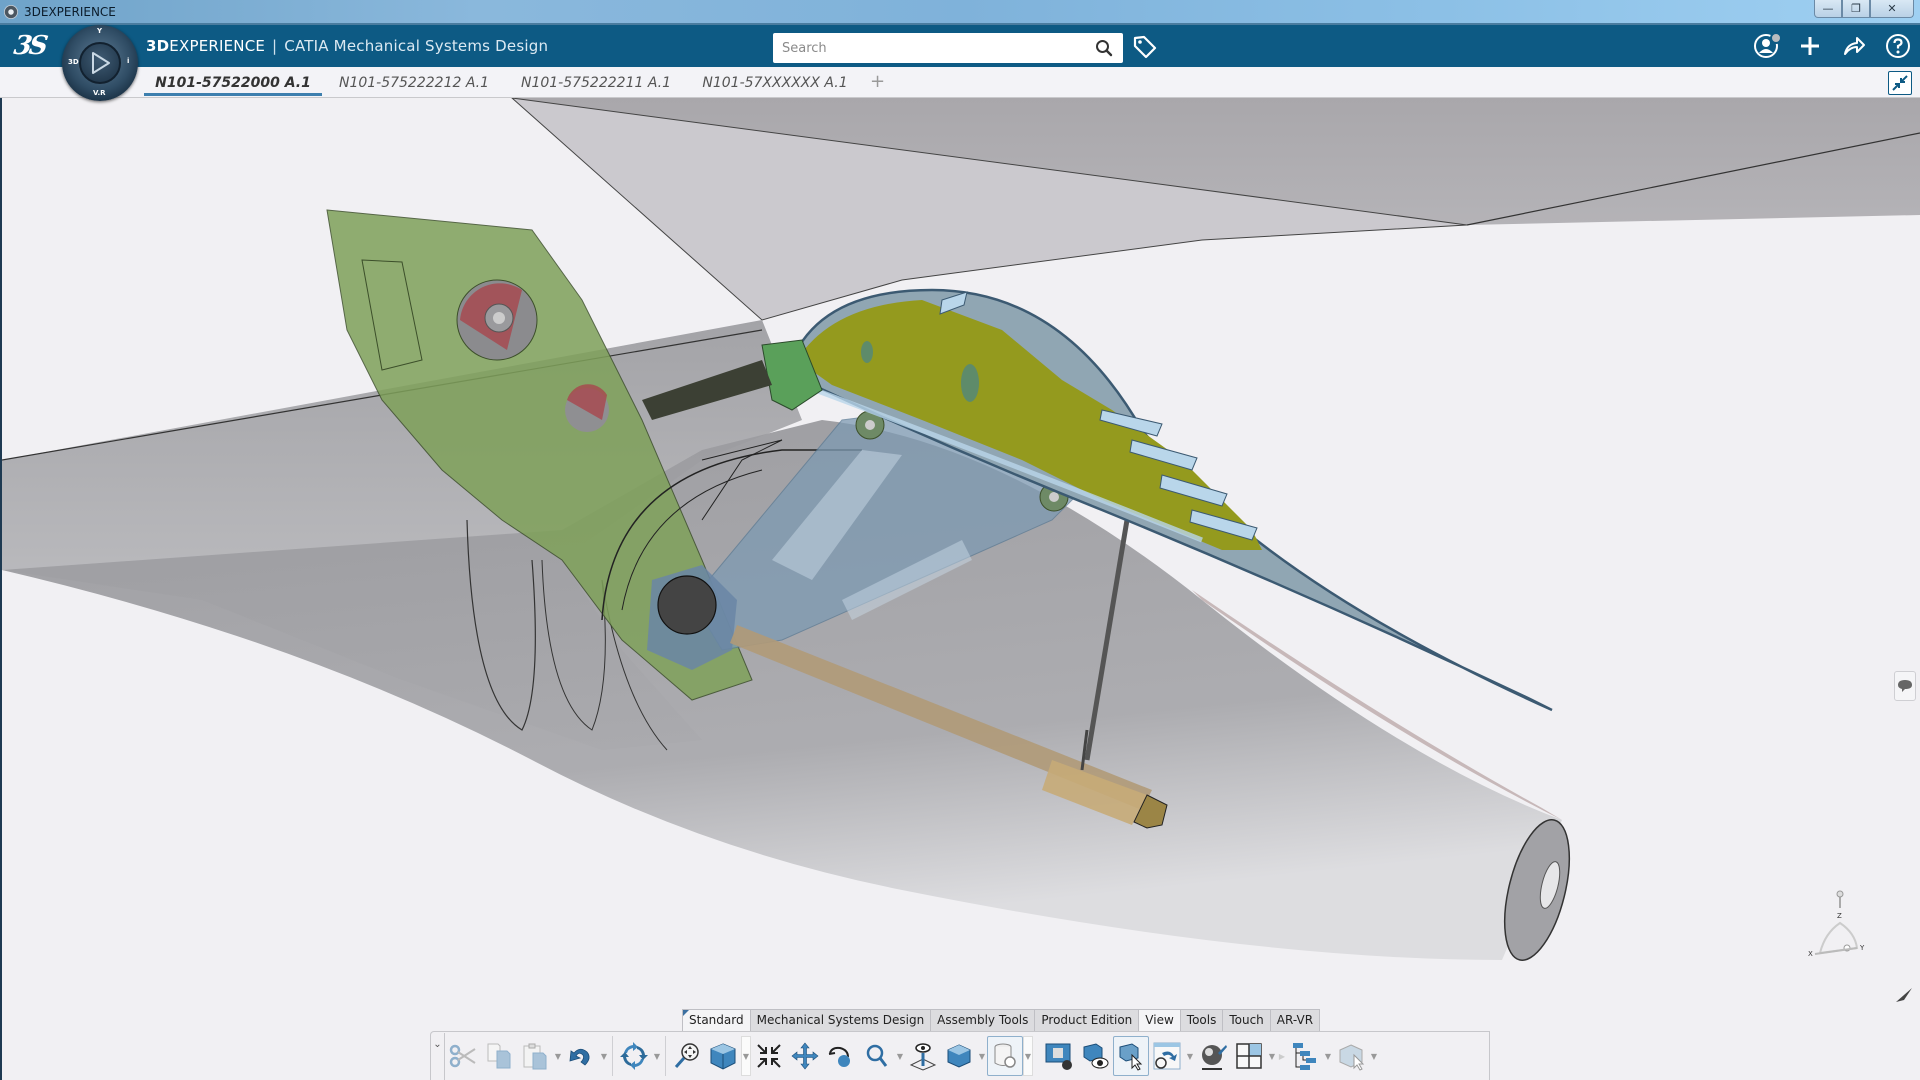 The width and height of the screenshot is (1920, 1080). Describe the element at coordinates (1145, 47) in the screenshot. I see `tag-icon` at that location.